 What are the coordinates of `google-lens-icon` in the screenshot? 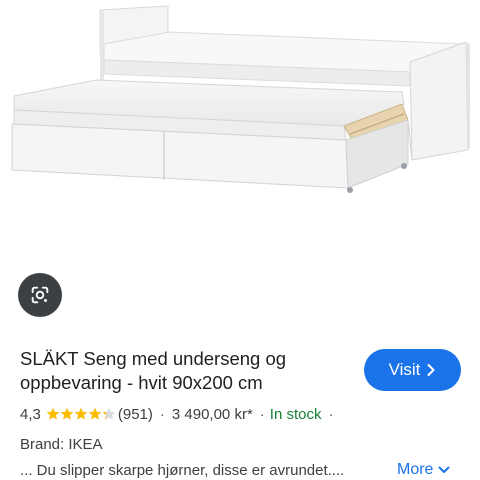 It's located at (40, 295).